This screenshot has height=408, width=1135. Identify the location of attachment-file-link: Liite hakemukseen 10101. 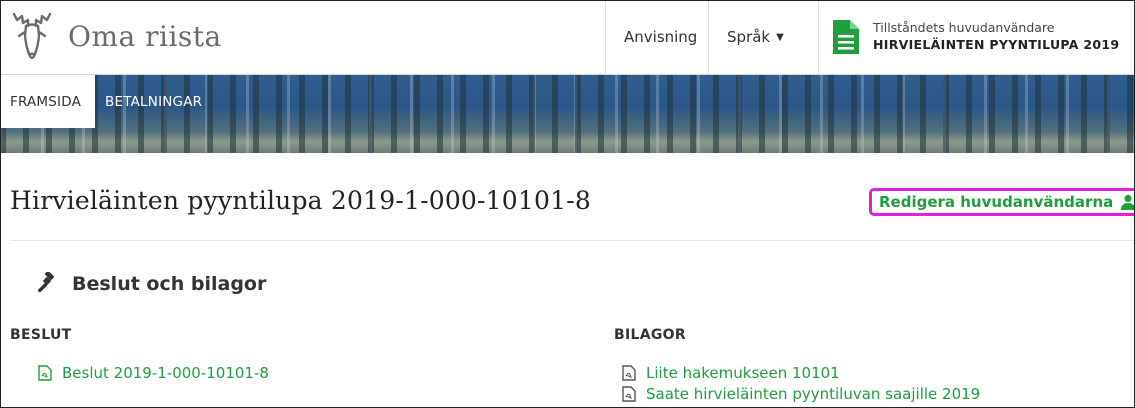
(731, 373).